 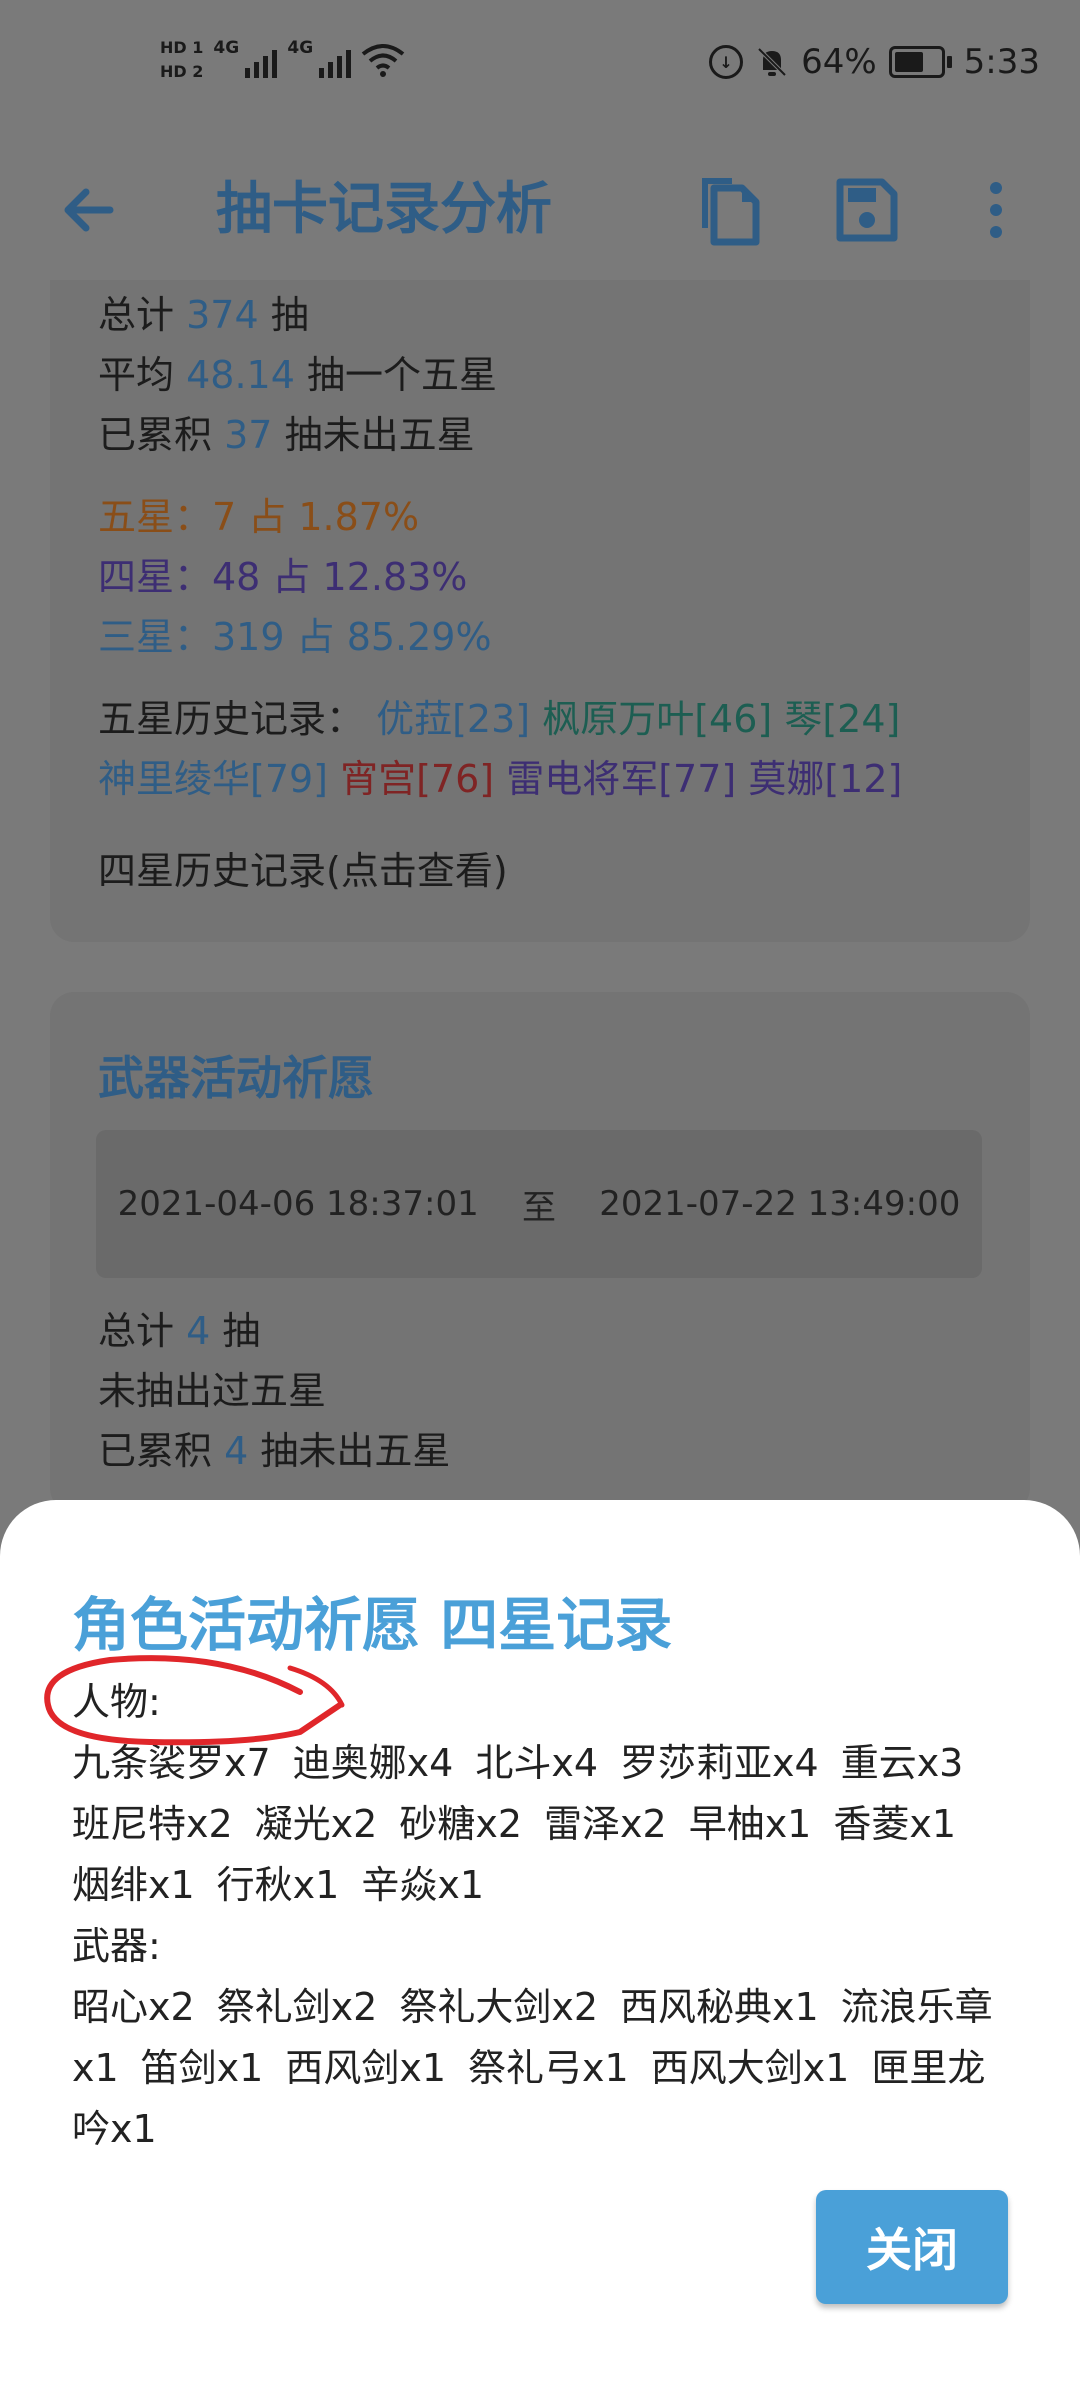 I want to click on history-entry: 枫原万叶[46], so click(x=657, y=719).